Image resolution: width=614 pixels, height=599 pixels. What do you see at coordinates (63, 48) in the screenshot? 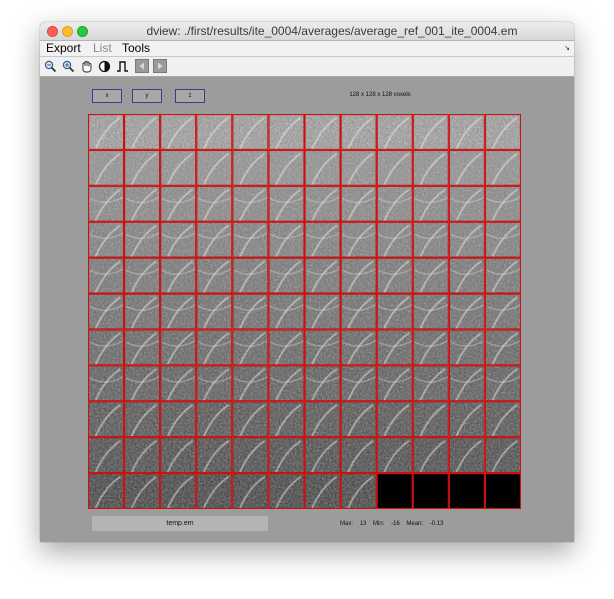
I see `menu-export: Export` at bounding box center [63, 48].